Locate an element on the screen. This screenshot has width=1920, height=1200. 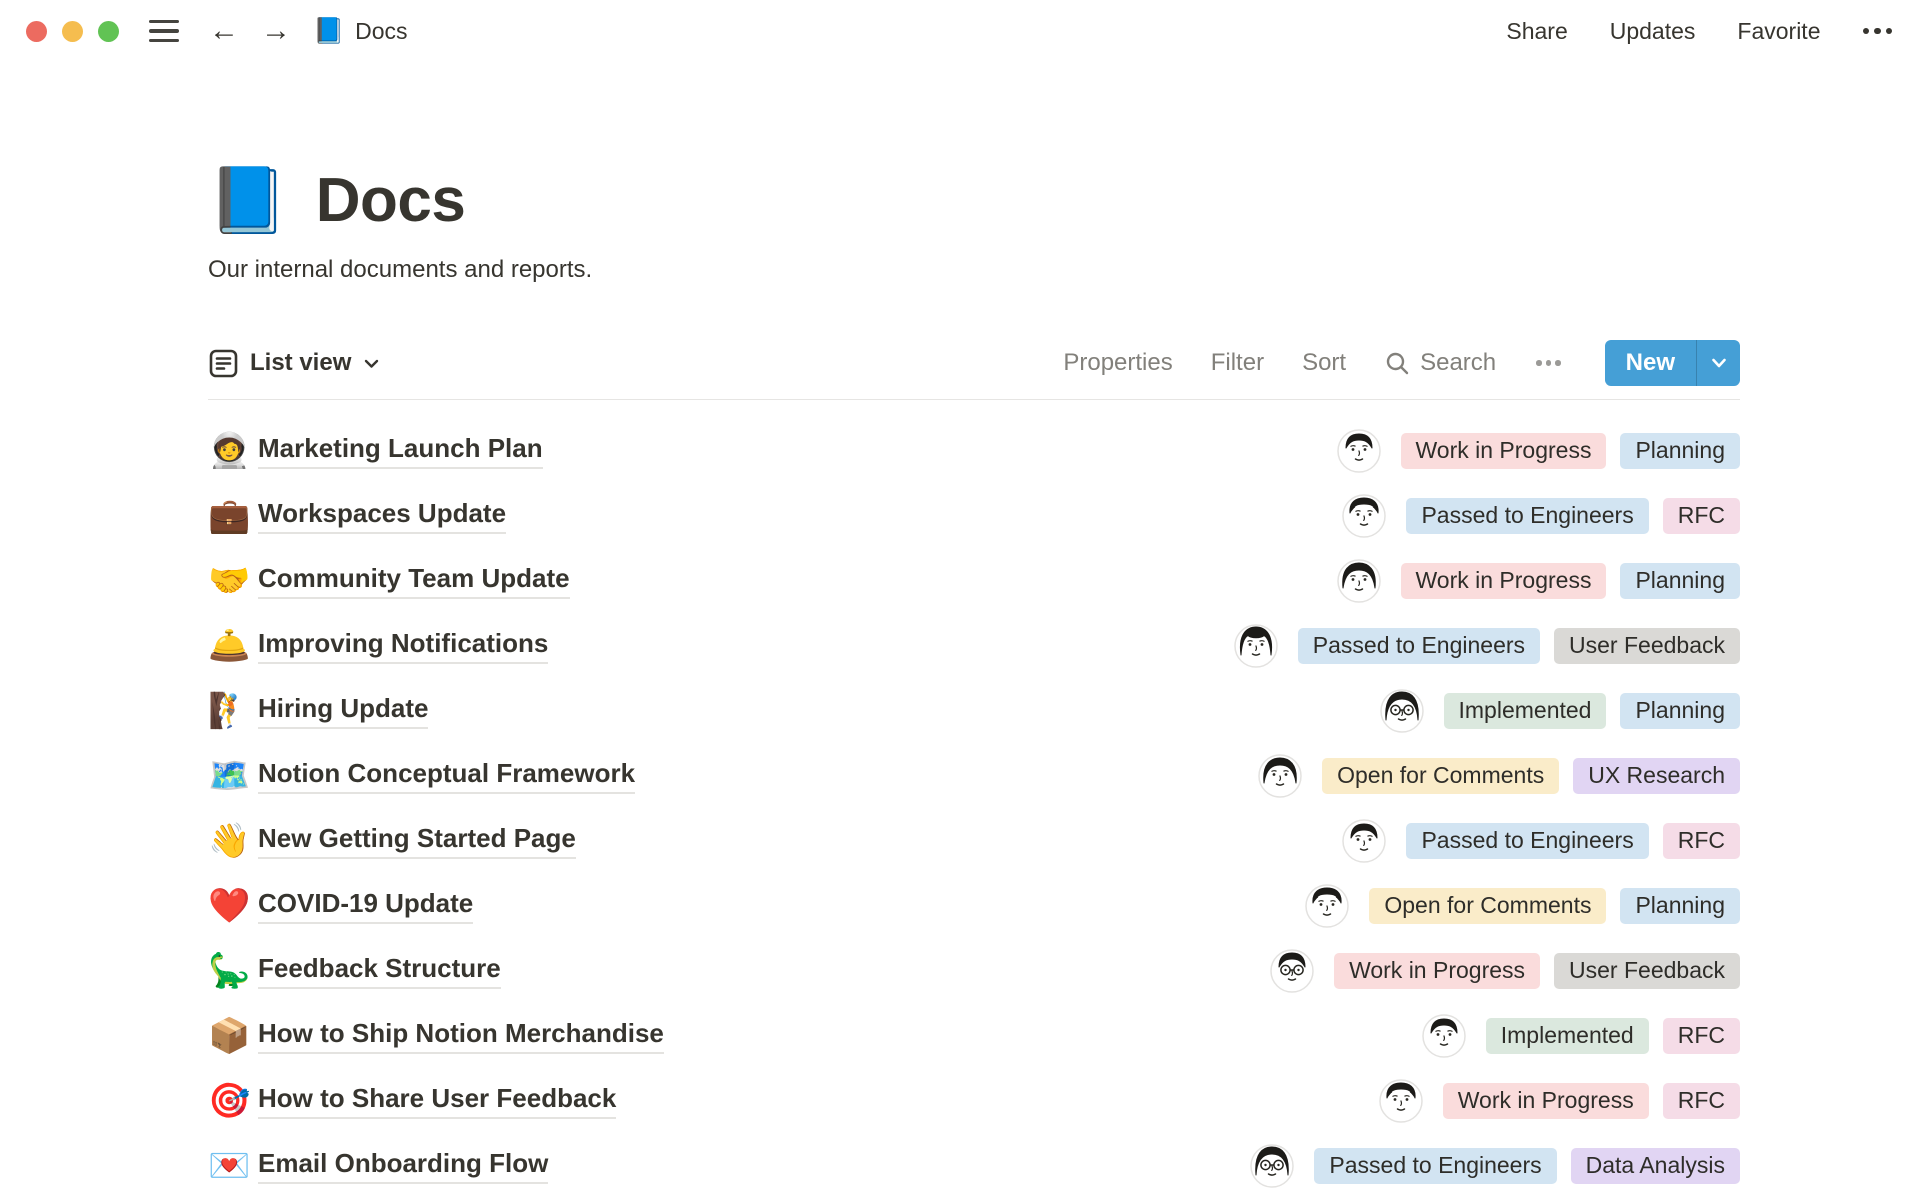
page-description: Our internal documents and reports. is located at coordinates (974, 270).